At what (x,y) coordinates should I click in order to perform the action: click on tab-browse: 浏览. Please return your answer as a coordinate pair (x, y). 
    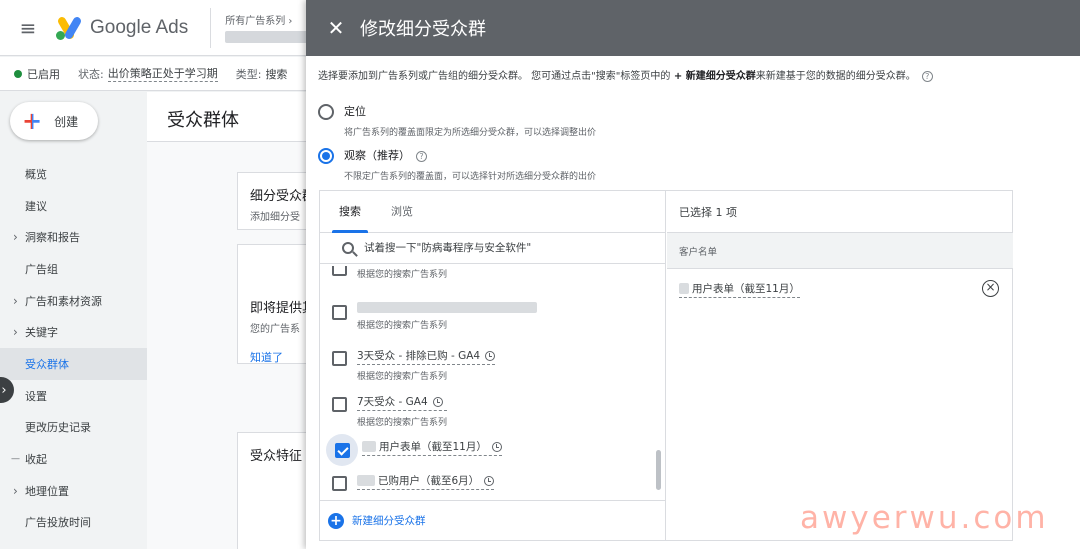
    Looking at the image, I should click on (402, 211).